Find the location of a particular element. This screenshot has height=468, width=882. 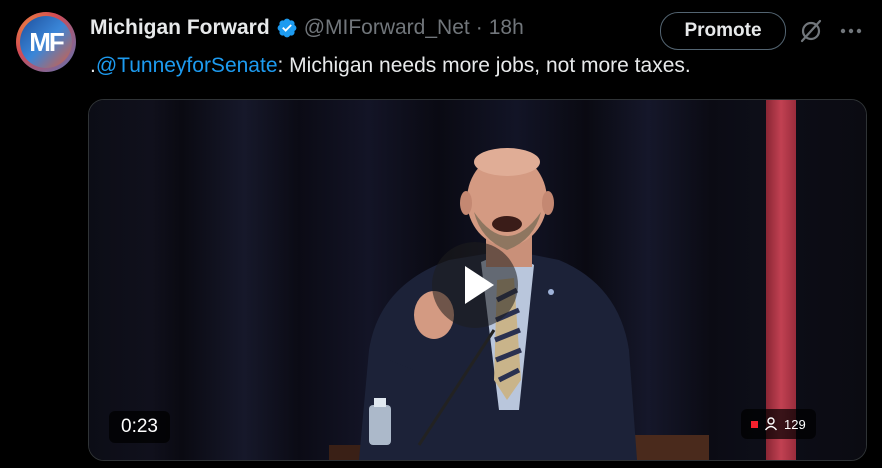

mention-link: @TunneyforSenate is located at coordinates (187, 65).